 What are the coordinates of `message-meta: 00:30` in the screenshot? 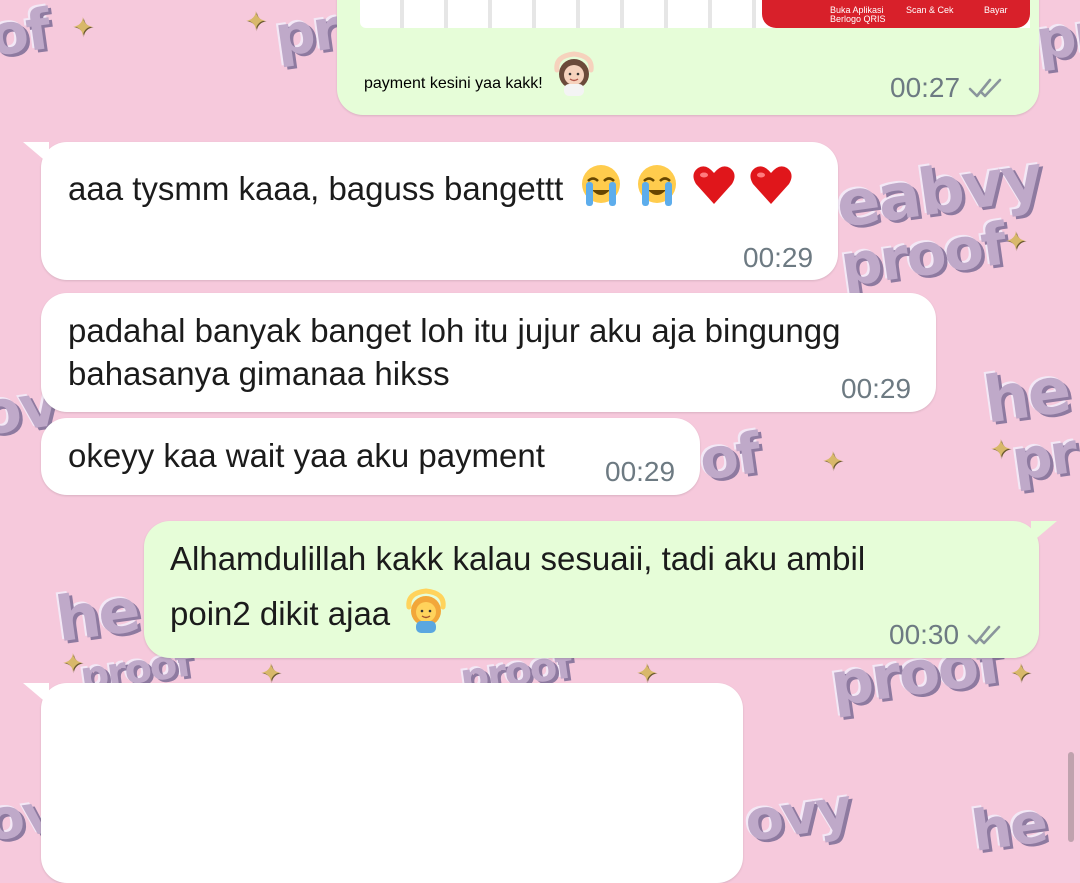 It's located at (948, 635).